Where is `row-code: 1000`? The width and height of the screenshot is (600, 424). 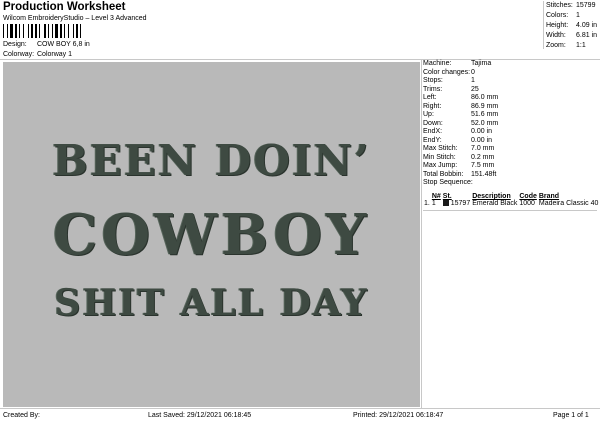
row-code: 1000 is located at coordinates (527, 203).